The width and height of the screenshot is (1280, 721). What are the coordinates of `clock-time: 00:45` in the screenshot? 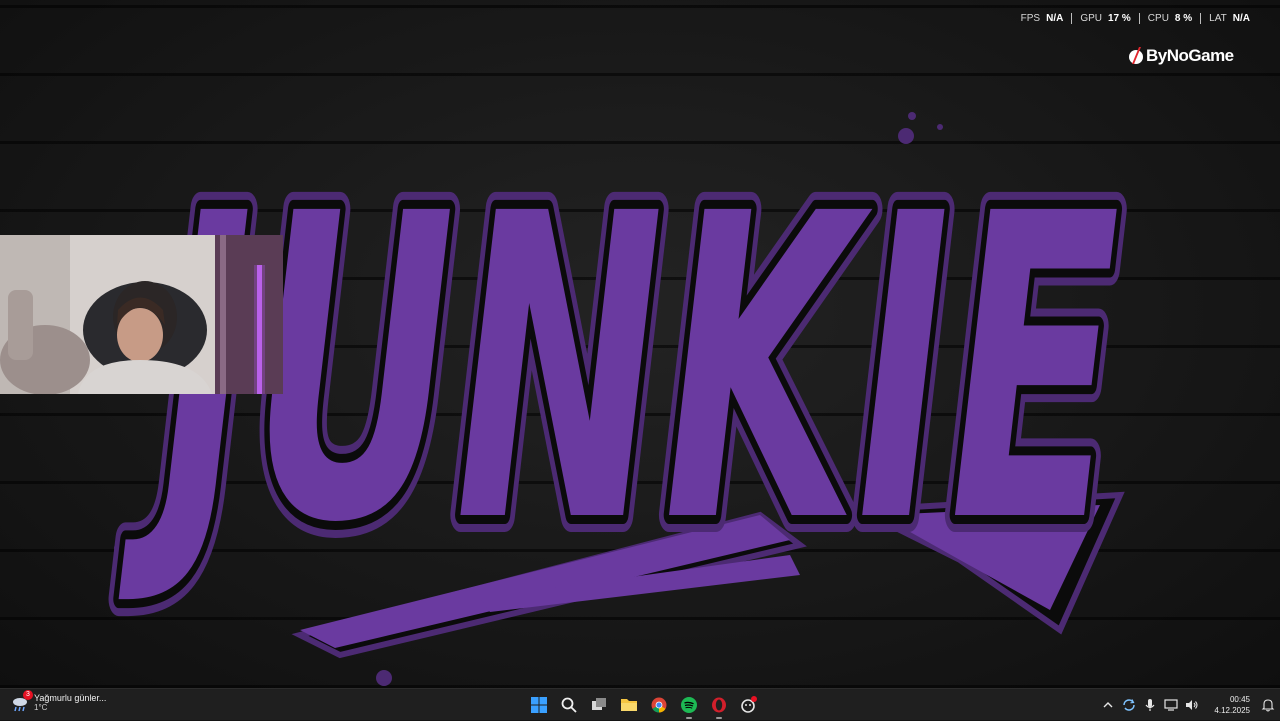 It's located at (1239, 699).